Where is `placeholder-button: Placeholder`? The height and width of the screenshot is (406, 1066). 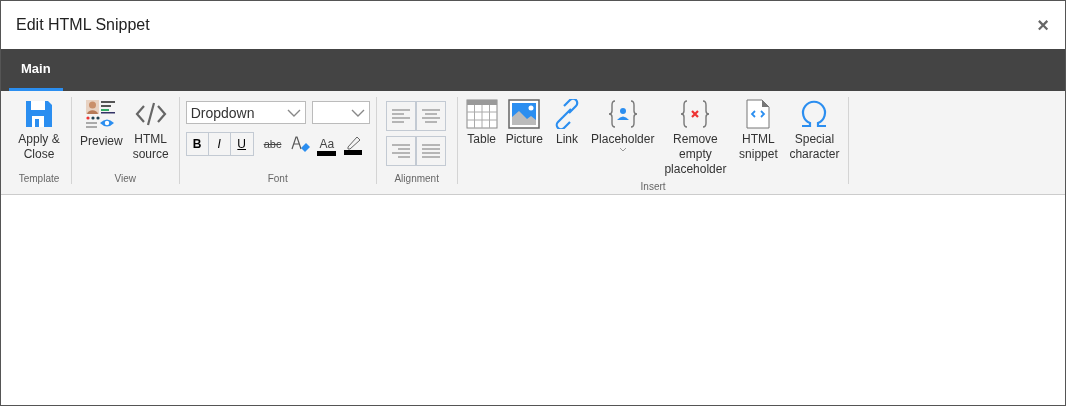 placeholder-button: Placeholder is located at coordinates (623, 125).